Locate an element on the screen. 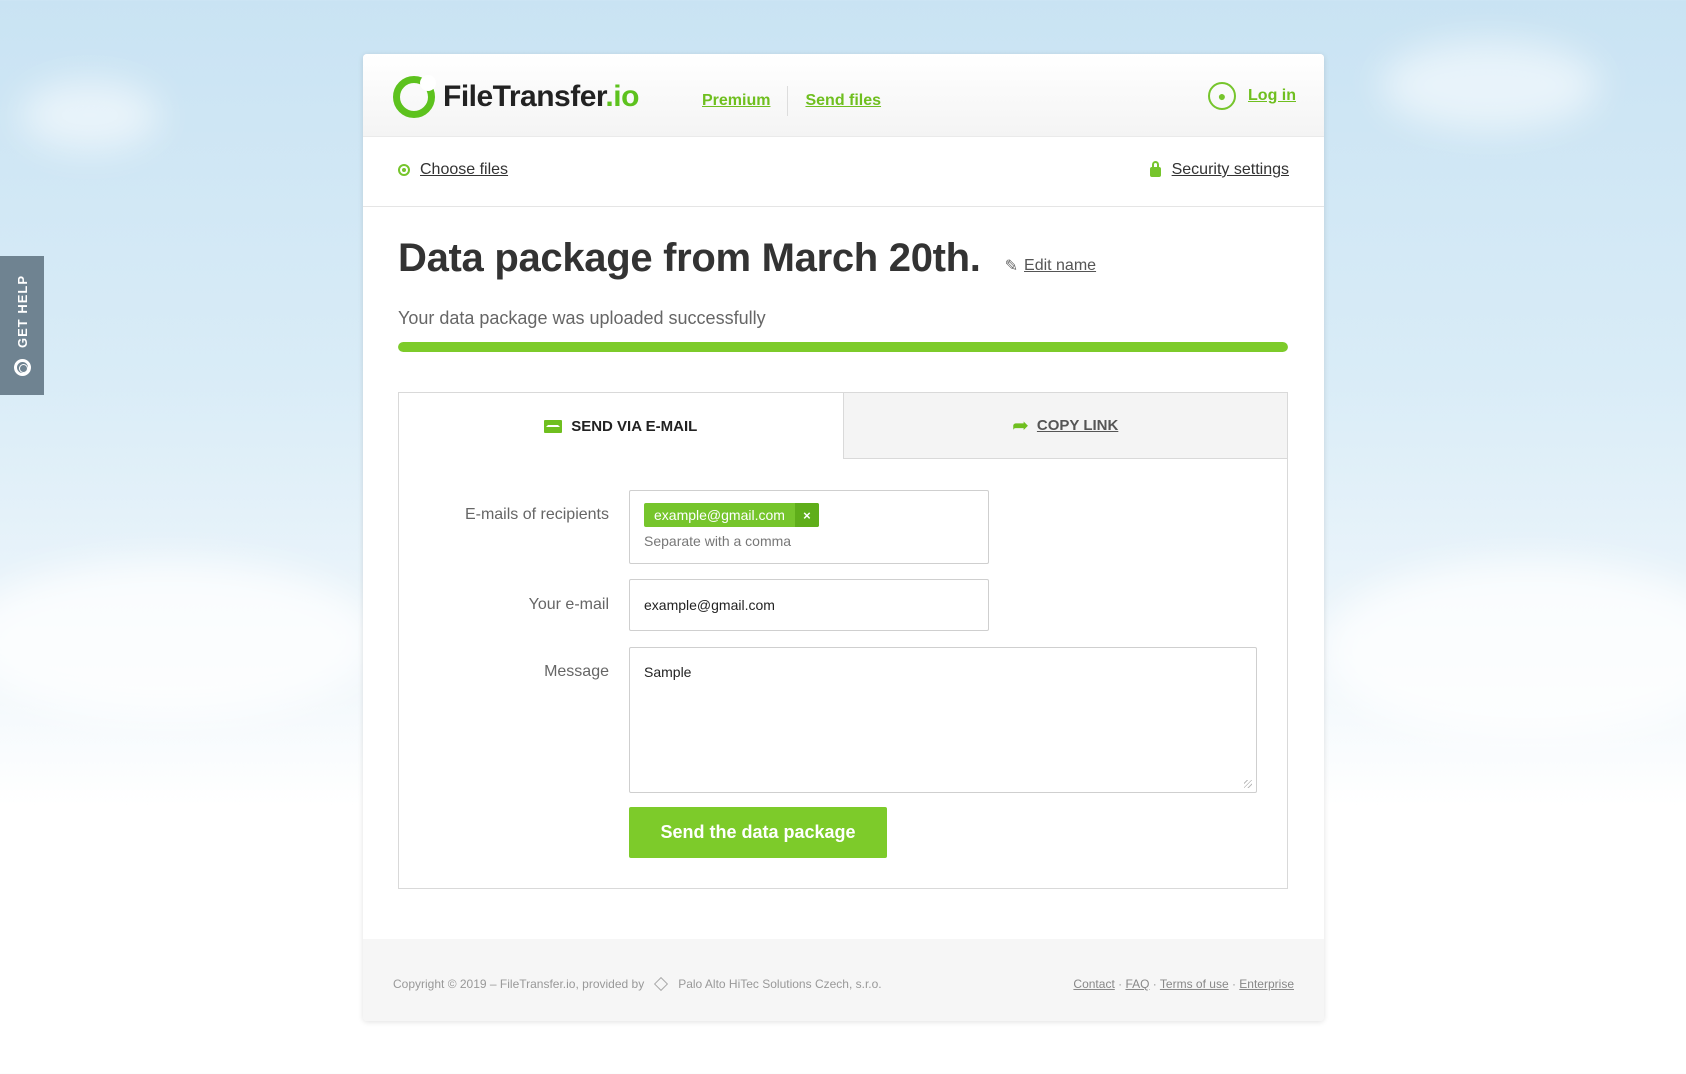  recipient-chip: example@gmail.com × is located at coordinates (731, 515).